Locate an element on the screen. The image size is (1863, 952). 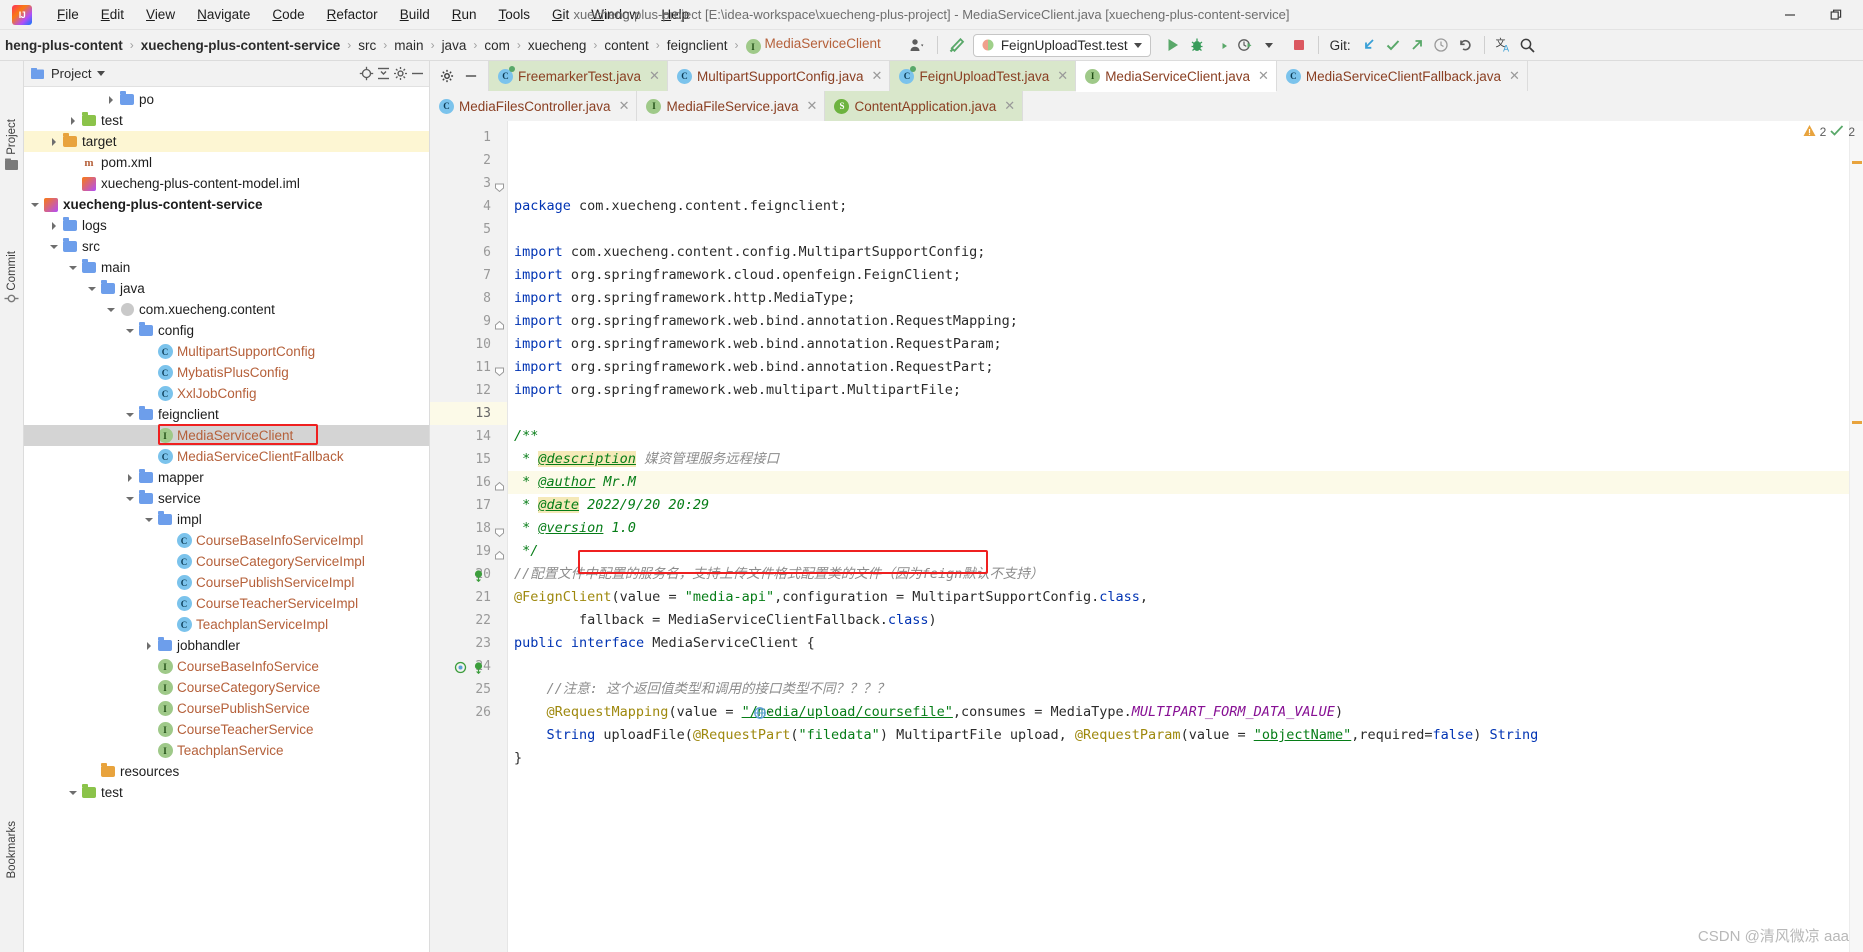
maximize-restore-button is located at coordinates (1836, 14).